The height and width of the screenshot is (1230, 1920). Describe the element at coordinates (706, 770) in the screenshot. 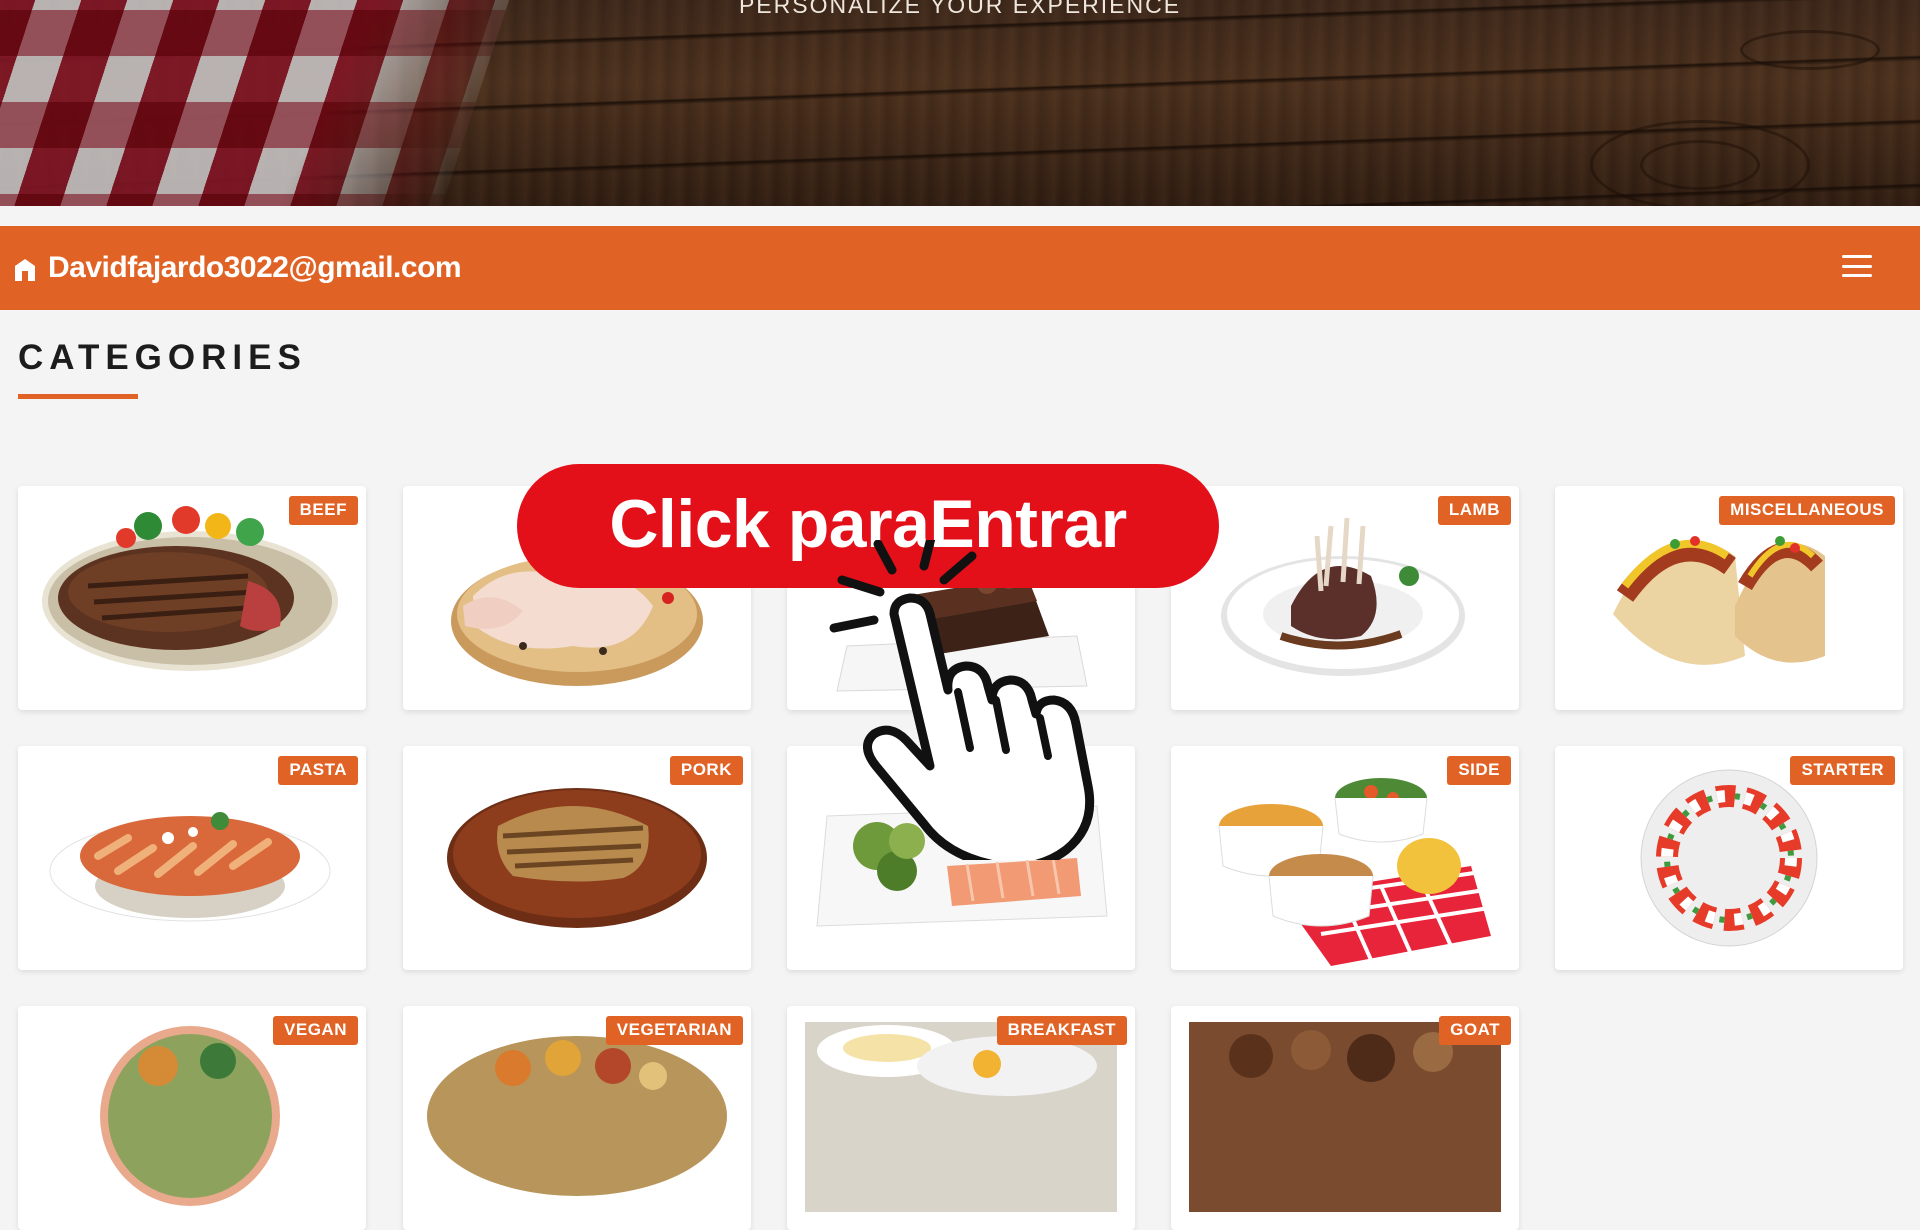

I see `category-badge: PORK` at that location.